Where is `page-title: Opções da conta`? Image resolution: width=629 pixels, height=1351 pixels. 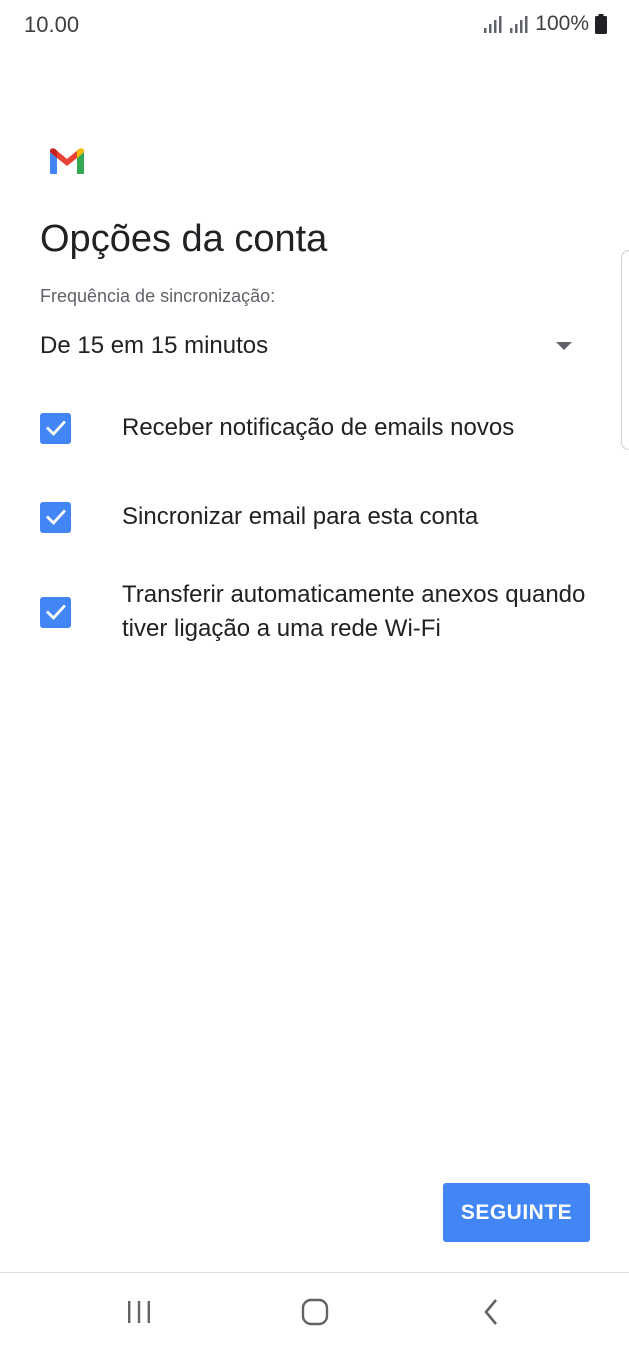 page-title: Opções da conta is located at coordinates (184, 239).